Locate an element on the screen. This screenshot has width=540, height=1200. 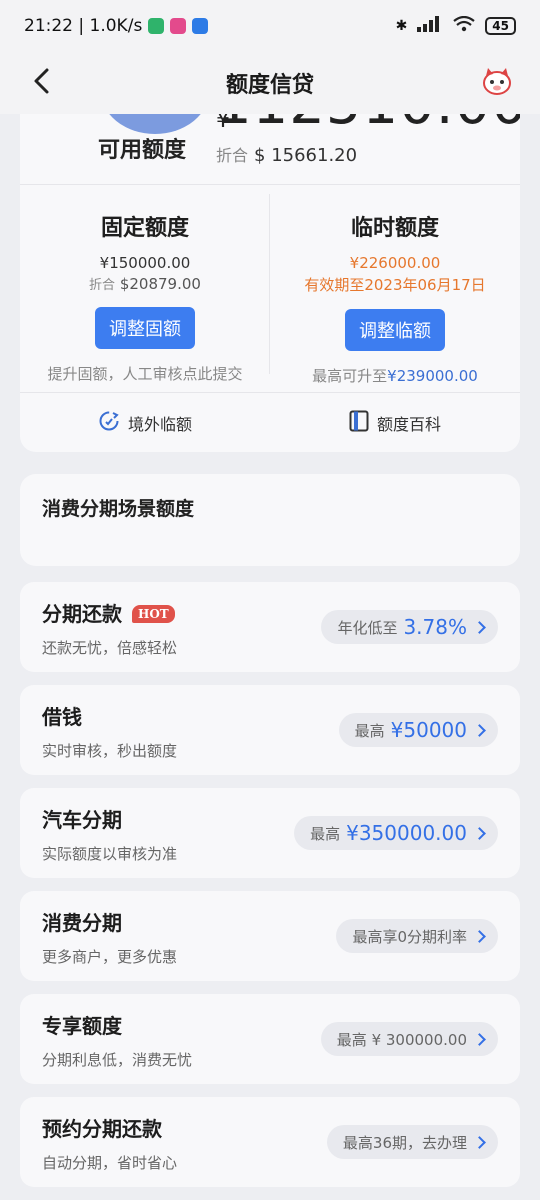
list-item-subtitle: 分期利息低，消费无忧 is located at coordinates (117, 1060).